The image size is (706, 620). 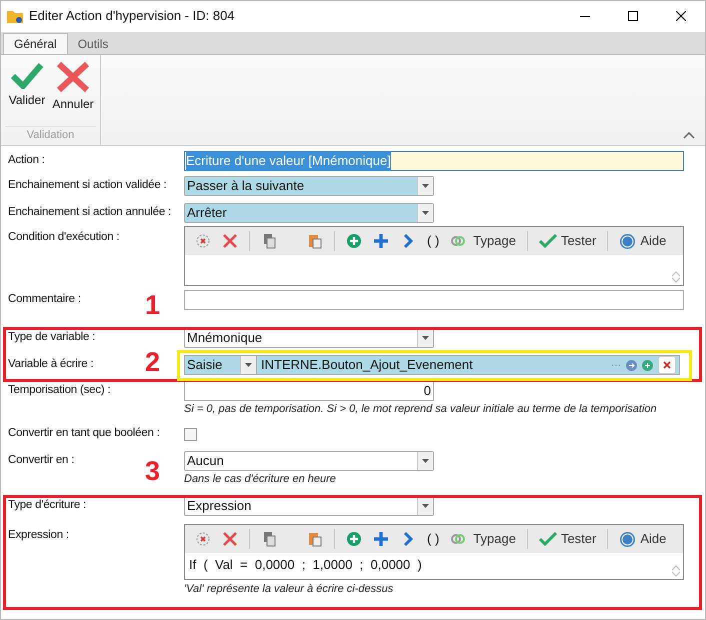 What do you see at coordinates (93, 43) in the screenshot?
I see `ribbon-tab: Outils` at bounding box center [93, 43].